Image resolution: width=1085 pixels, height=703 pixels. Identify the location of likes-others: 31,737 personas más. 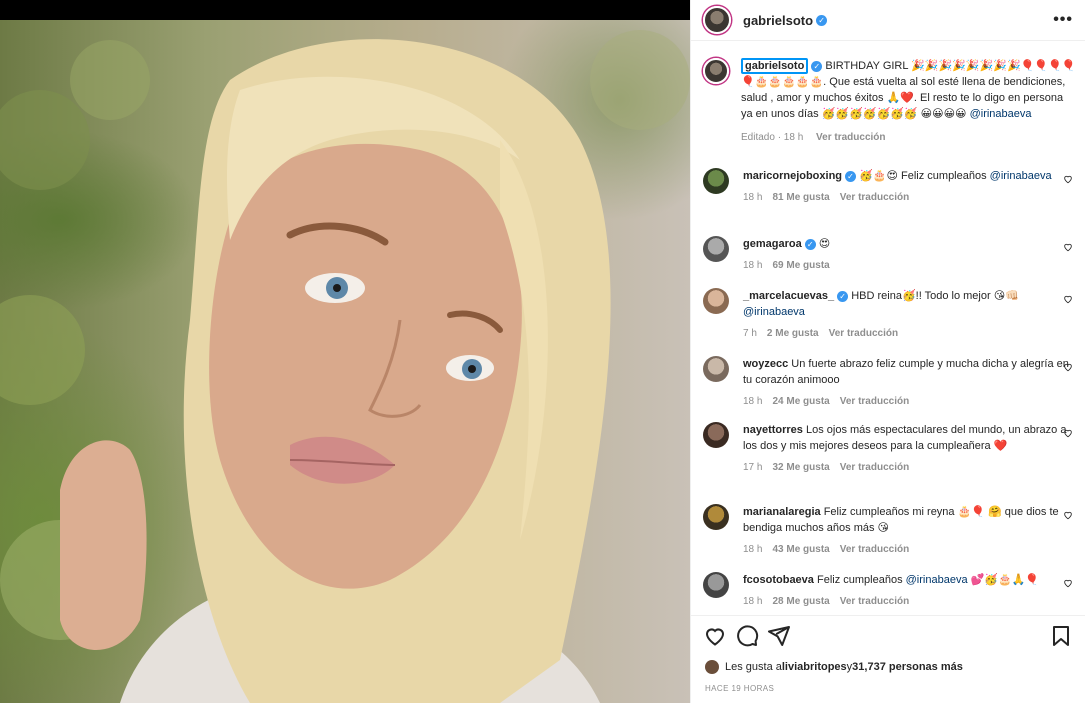
(907, 667).